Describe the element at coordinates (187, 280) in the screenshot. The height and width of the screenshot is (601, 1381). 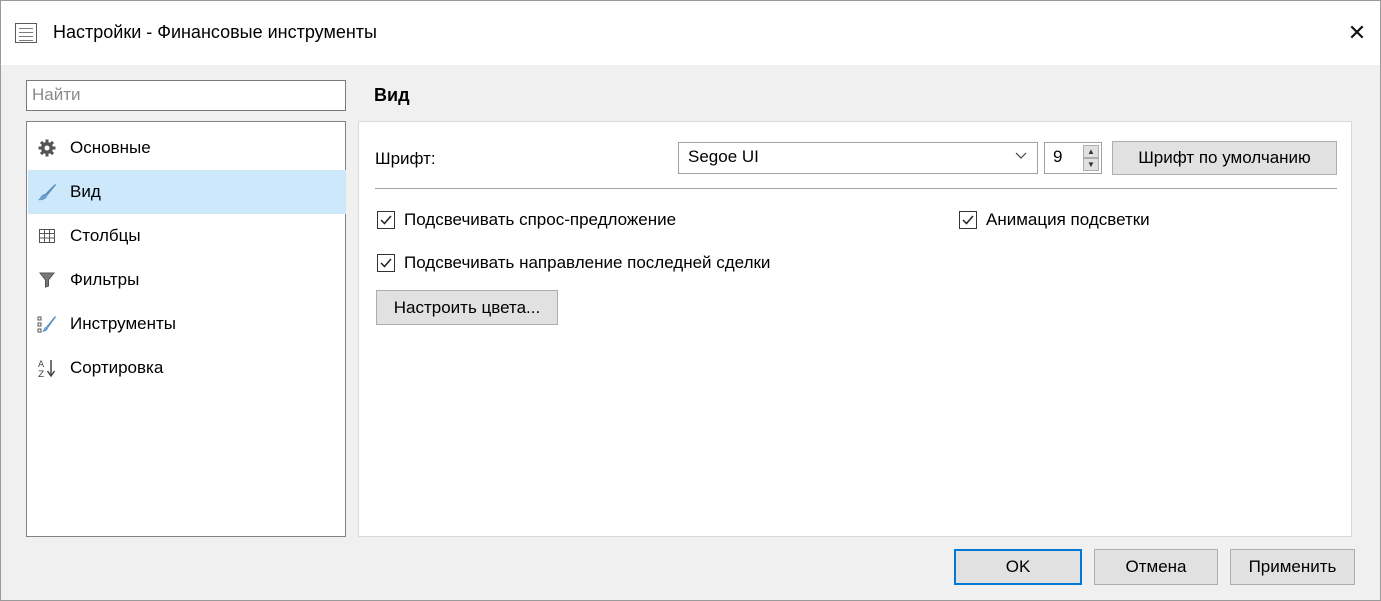
I see `nav-item-filters: Фильтры` at that location.